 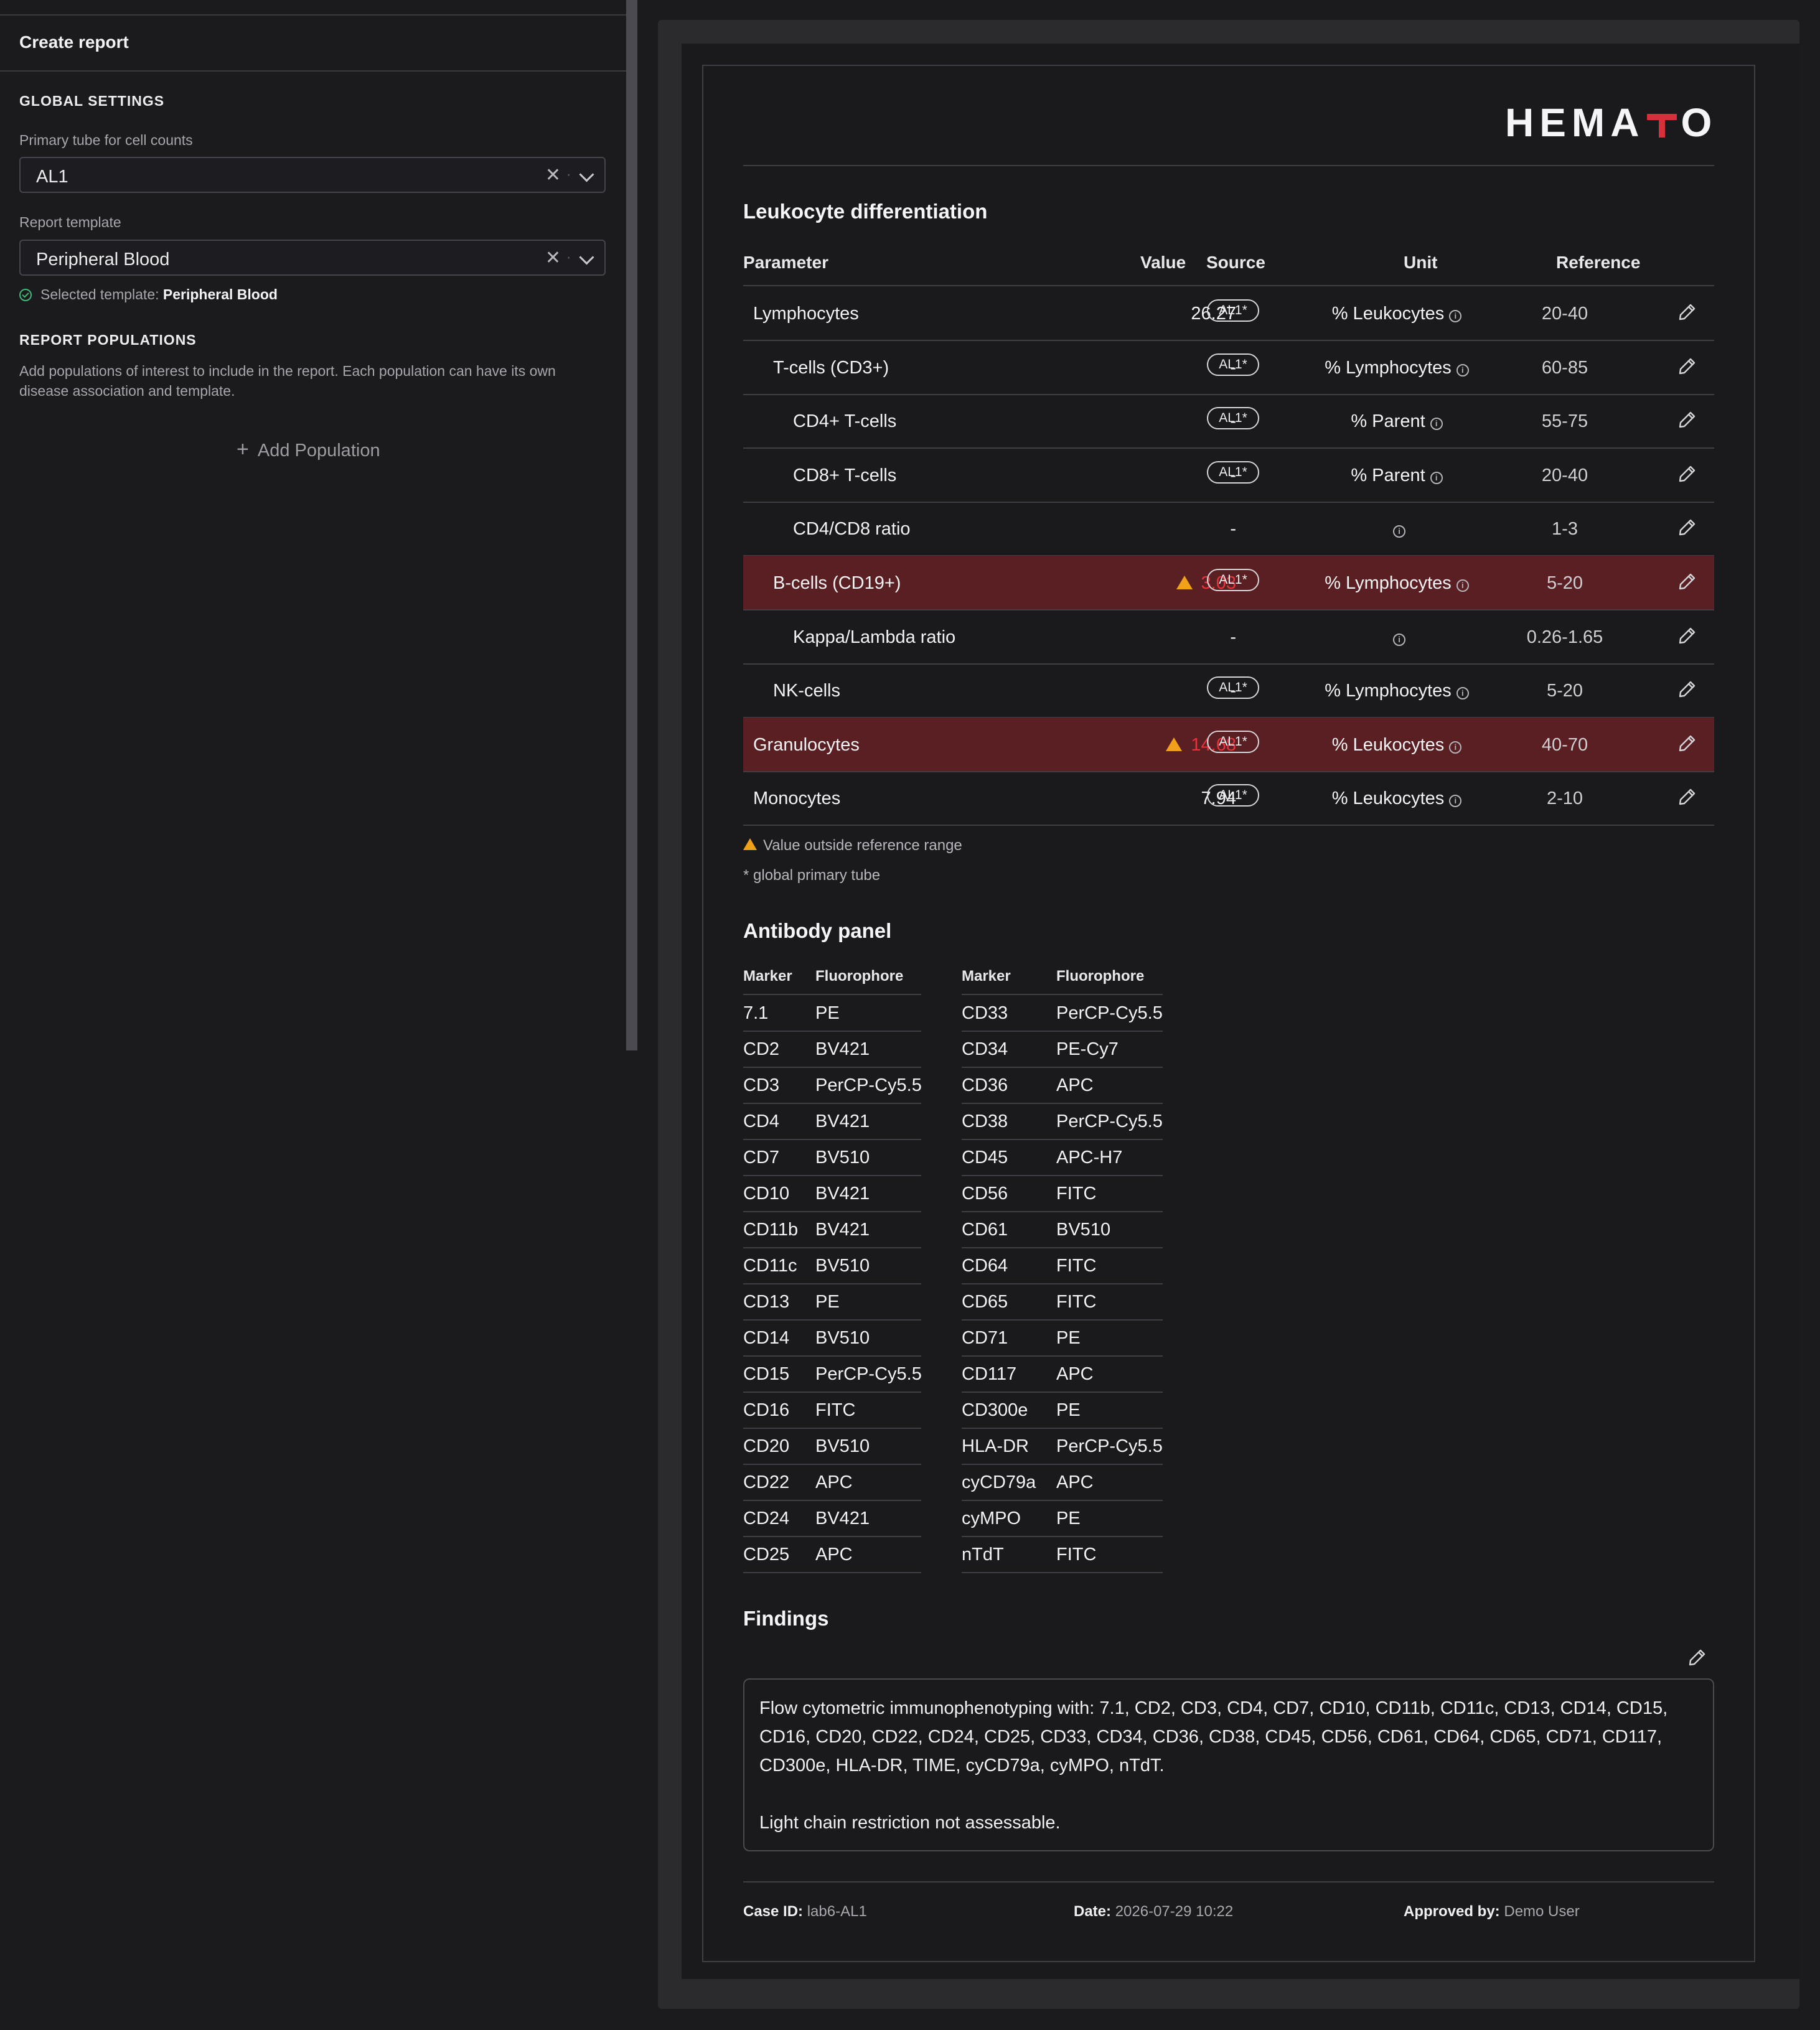 What do you see at coordinates (1228, 367) in the screenshot?
I see `table-row: T-cells (CD3+) - AL1*% Lymphocytes i 60-85` at bounding box center [1228, 367].